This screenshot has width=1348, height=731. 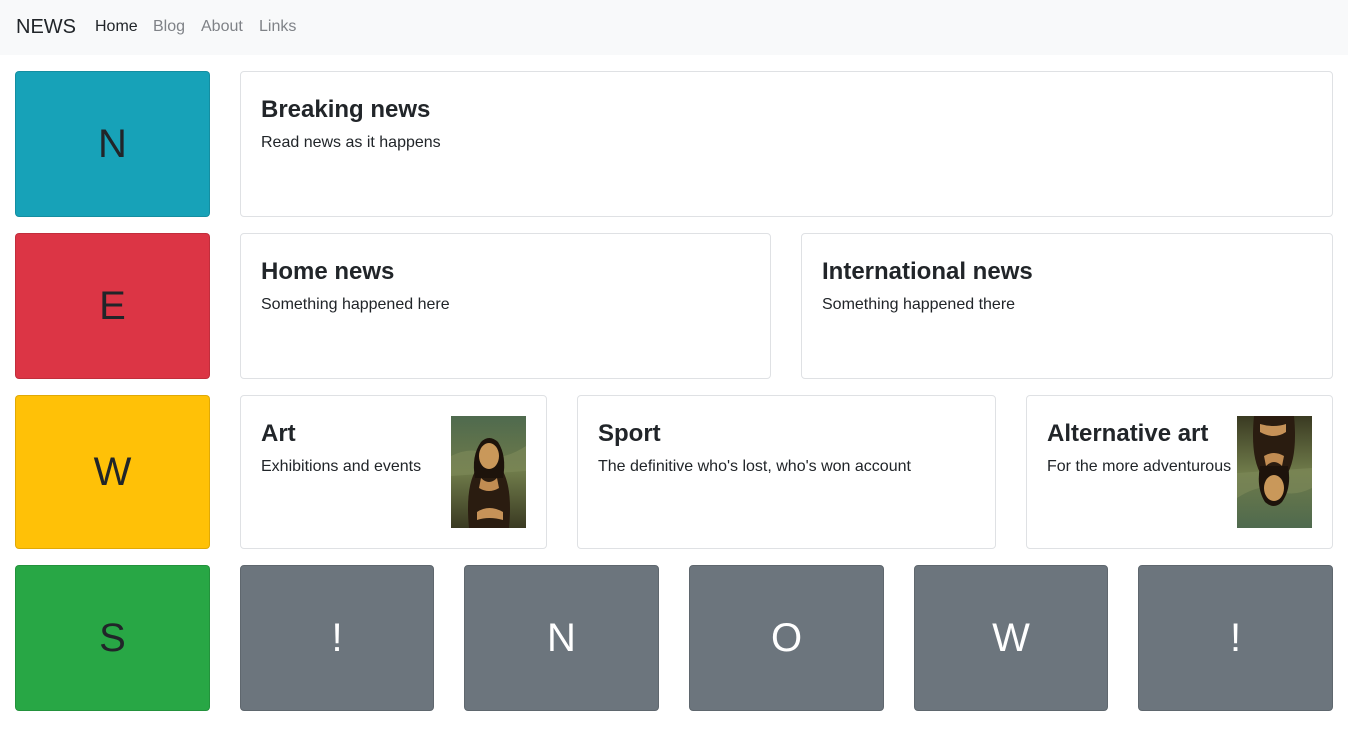 I want to click on card-art: Art Exhibitions and events, so click(x=393, y=472).